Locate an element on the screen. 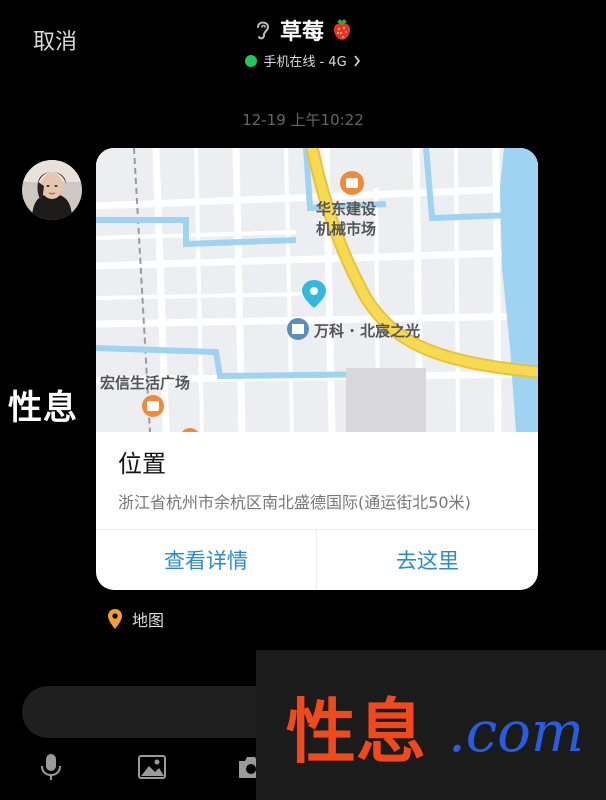  chat-title-area: 草莓 手机在线 - 4G is located at coordinates (303, 42).